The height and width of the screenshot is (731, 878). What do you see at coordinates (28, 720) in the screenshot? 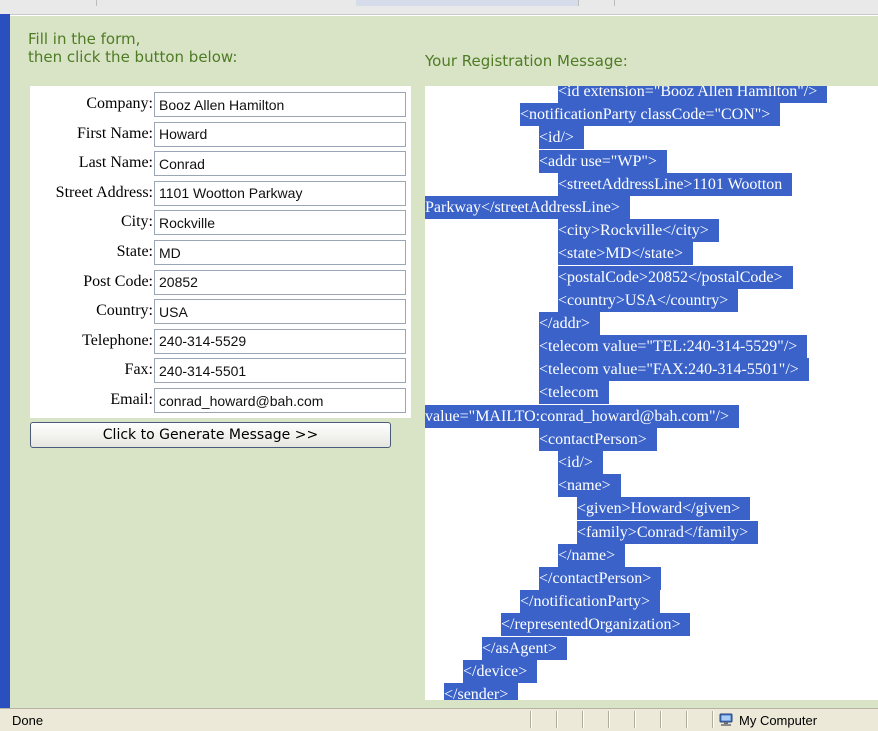
I see `status-text: Done` at bounding box center [28, 720].